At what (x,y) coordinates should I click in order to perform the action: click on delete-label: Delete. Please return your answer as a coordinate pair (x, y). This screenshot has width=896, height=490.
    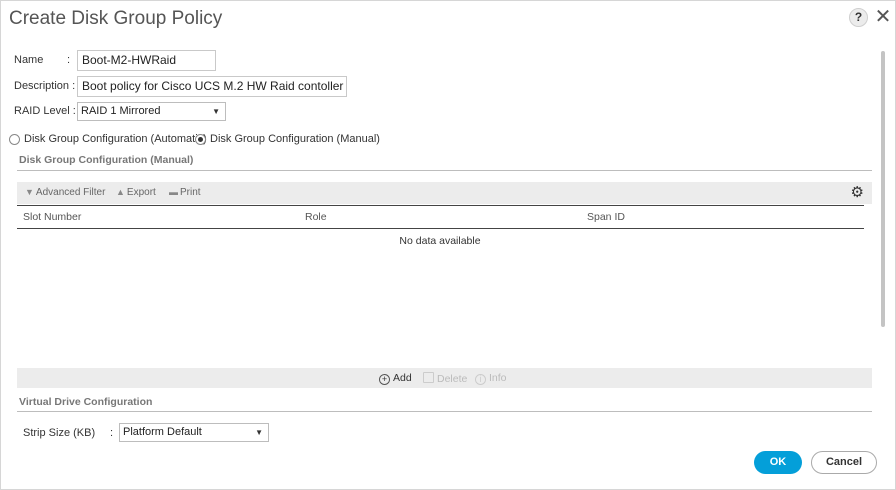
    Looking at the image, I should click on (452, 379).